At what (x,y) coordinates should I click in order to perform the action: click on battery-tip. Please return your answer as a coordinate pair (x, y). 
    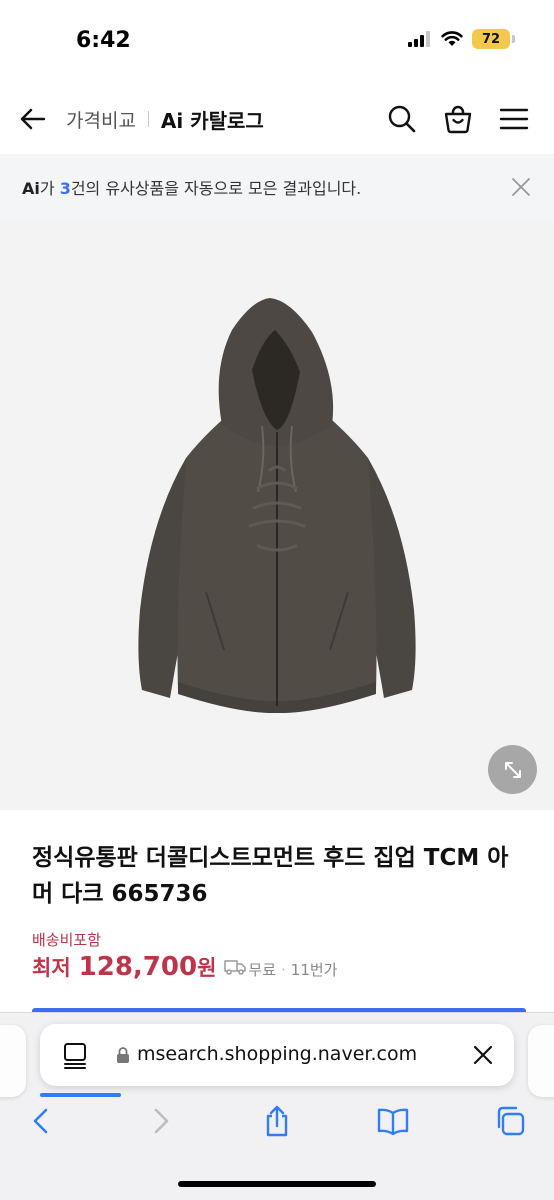
    Looking at the image, I should click on (513, 39).